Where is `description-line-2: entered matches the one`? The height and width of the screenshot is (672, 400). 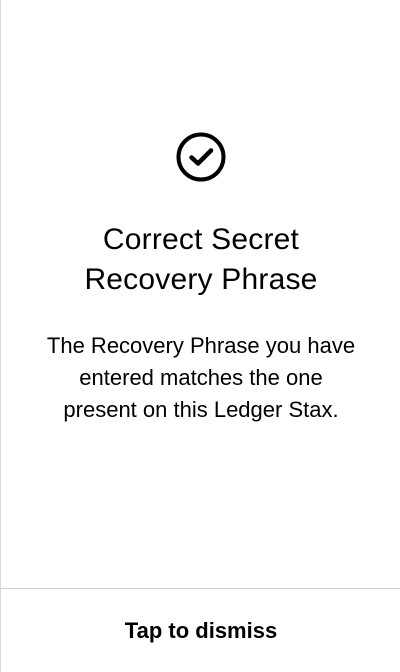
description-line-2: entered matches the one is located at coordinates (201, 377).